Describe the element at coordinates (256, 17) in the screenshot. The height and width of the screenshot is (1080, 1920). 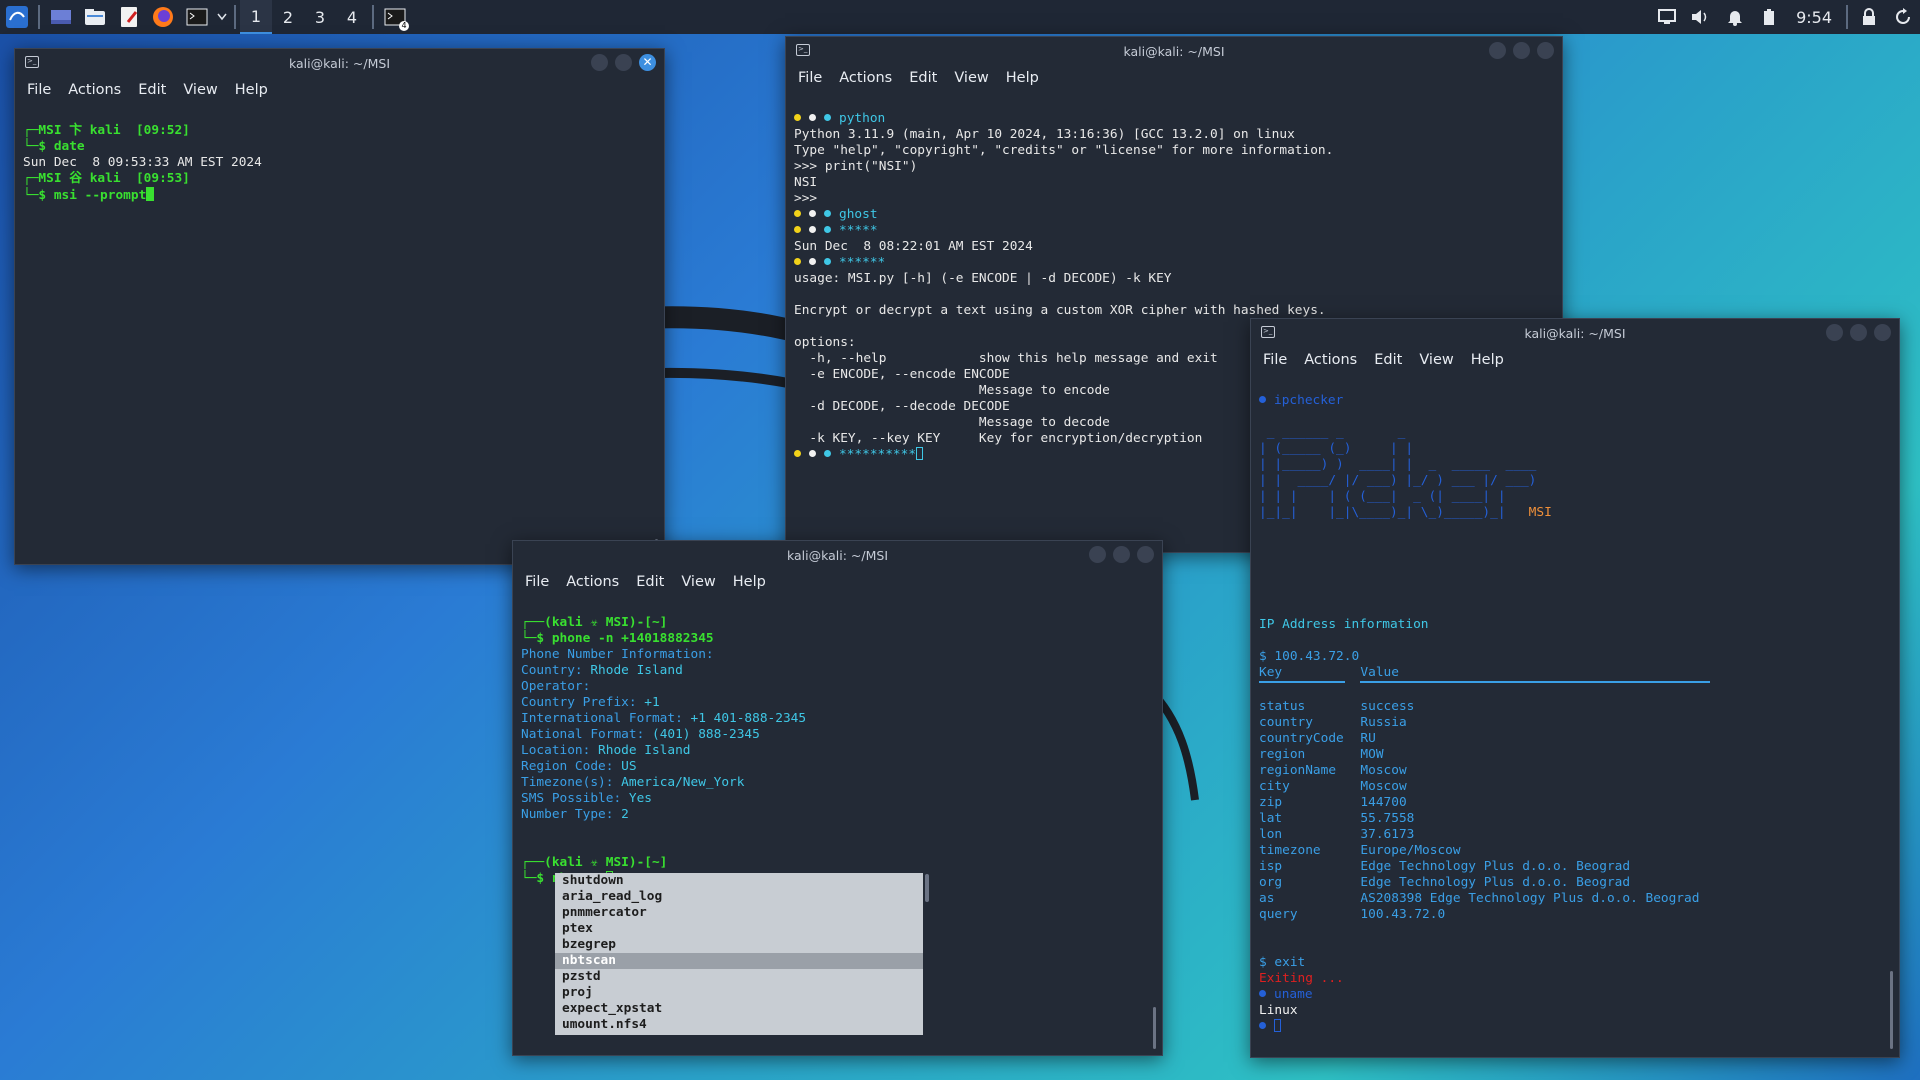
I see `workspace-1: 1` at that location.